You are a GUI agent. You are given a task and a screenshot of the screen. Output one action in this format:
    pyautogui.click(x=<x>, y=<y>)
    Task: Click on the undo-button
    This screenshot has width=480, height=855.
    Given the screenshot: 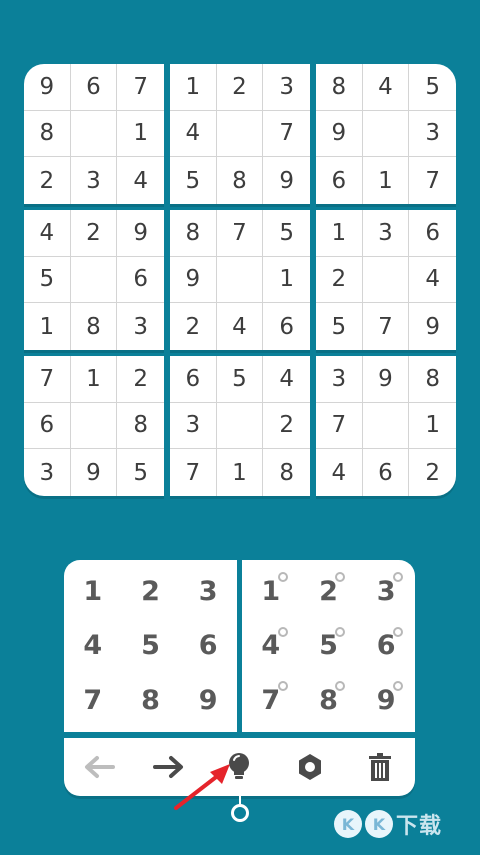 What is the action you would take?
    pyautogui.click(x=99, y=767)
    